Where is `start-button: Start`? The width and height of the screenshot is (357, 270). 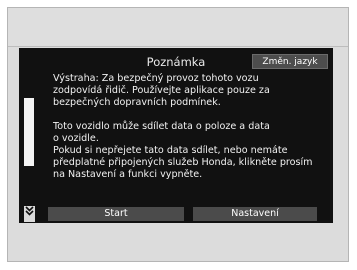
start-button: Start is located at coordinates (116, 214).